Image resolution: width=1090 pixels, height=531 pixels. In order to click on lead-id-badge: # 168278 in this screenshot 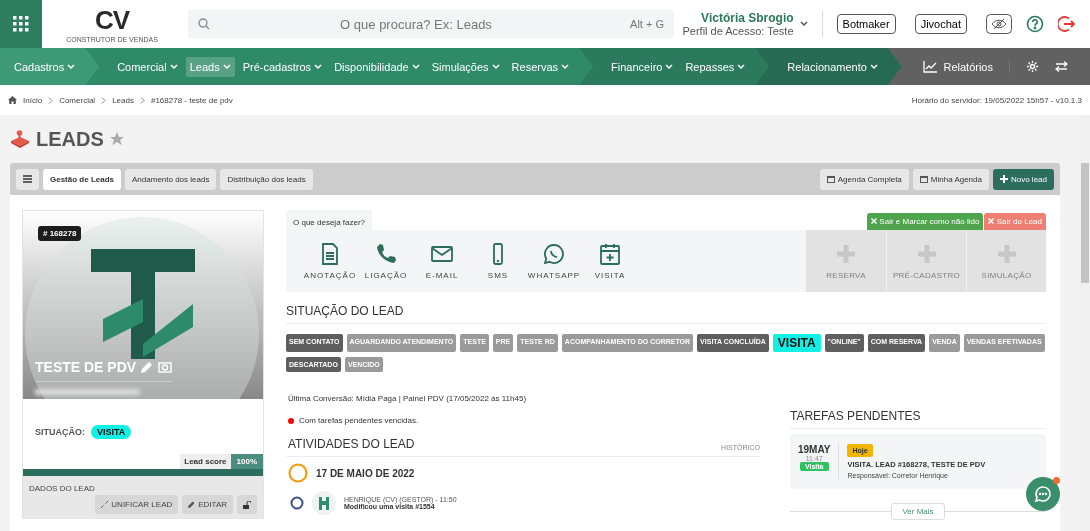, I will do `click(60, 233)`.